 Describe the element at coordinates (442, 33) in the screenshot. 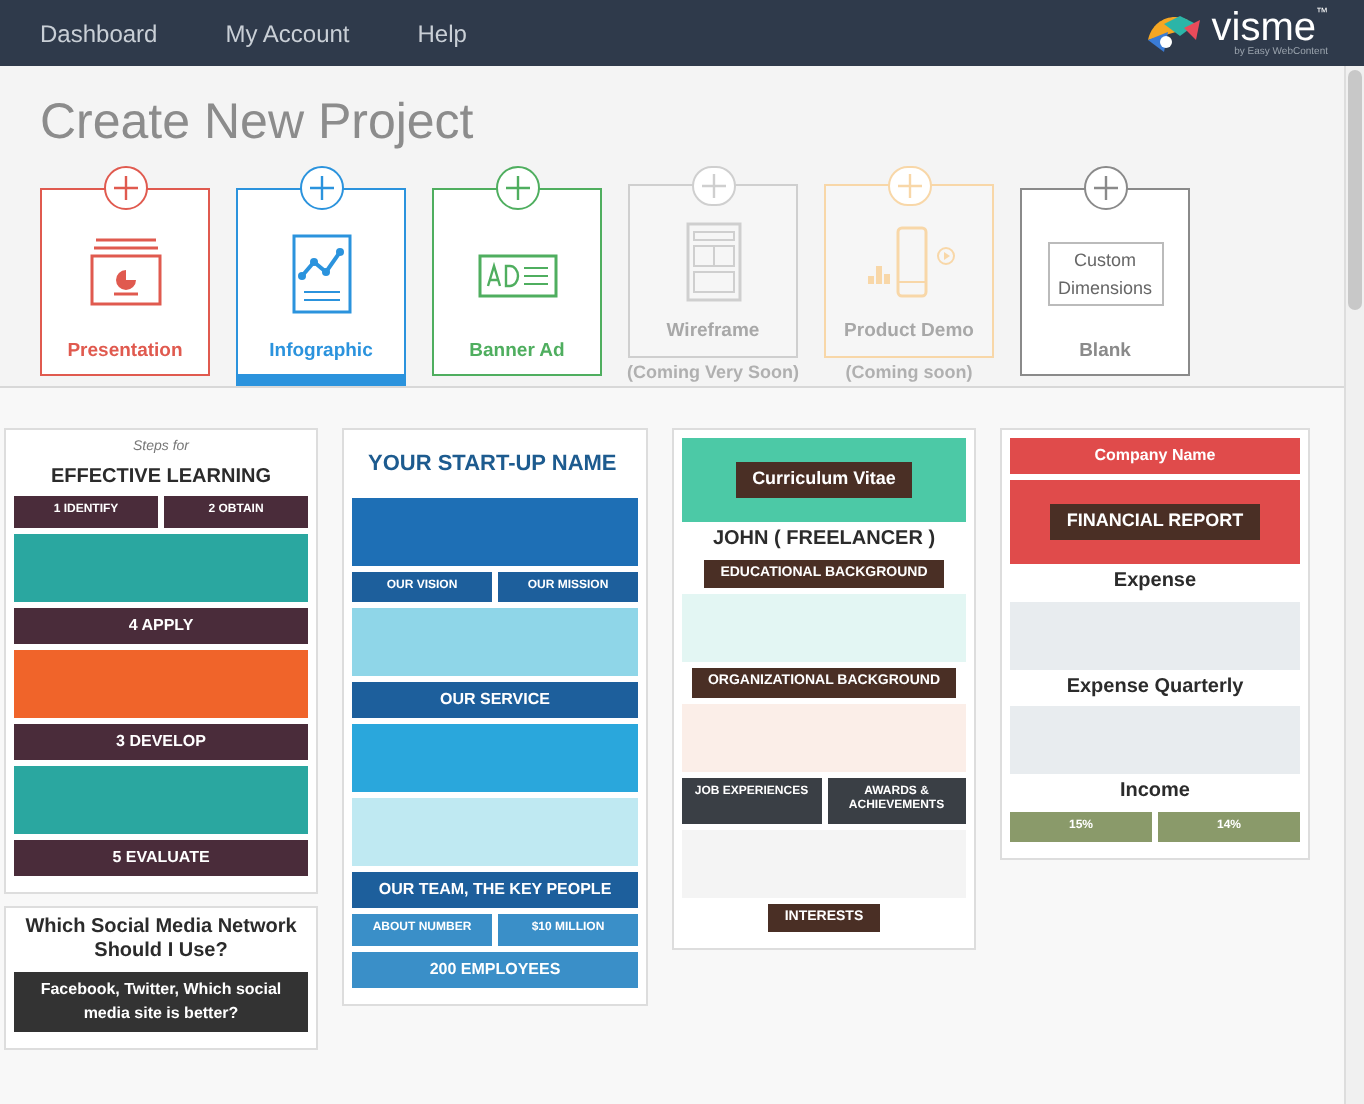

I see `nav-link: Help` at that location.